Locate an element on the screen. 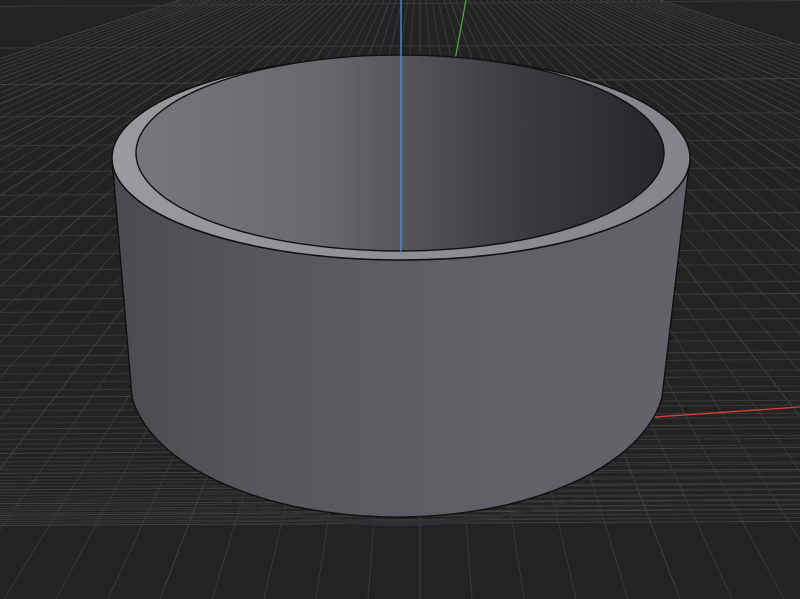 This screenshot has width=800, height=599. grid-line is located at coordinates (400, 4).